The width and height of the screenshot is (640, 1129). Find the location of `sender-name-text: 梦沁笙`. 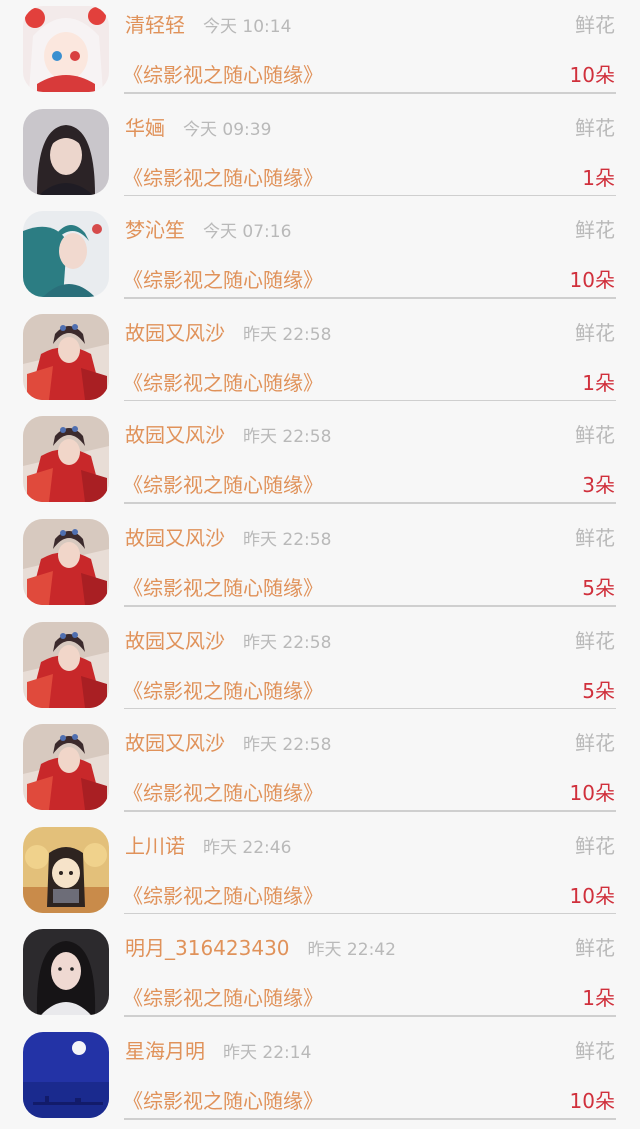

sender-name-text: 梦沁笙 is located at coordinates (155, 230).